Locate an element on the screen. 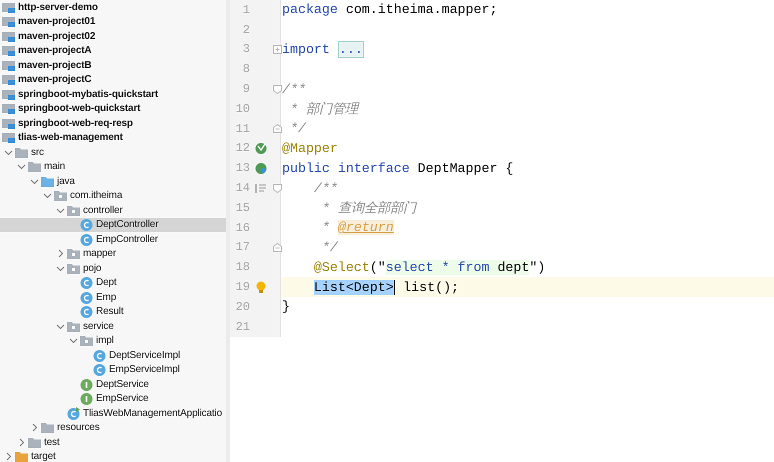 This screenshot has height=462, width=774. tree-item: springboot-mybatis-quickstart is located at coordinates (113, 94).